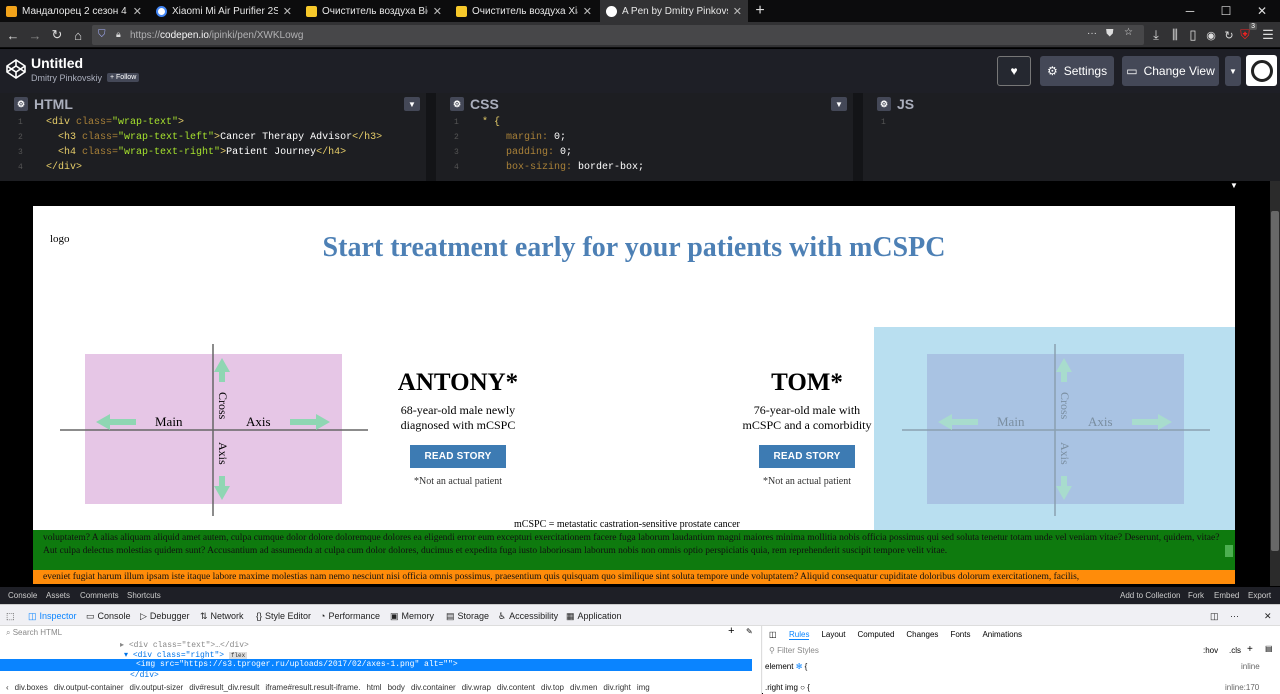 The width and height of the screenshot is (1280, 694). Describe the element at coordinates (1226, 11) in the screenshot. I see `maximize-window-icon: ☐` at that location.